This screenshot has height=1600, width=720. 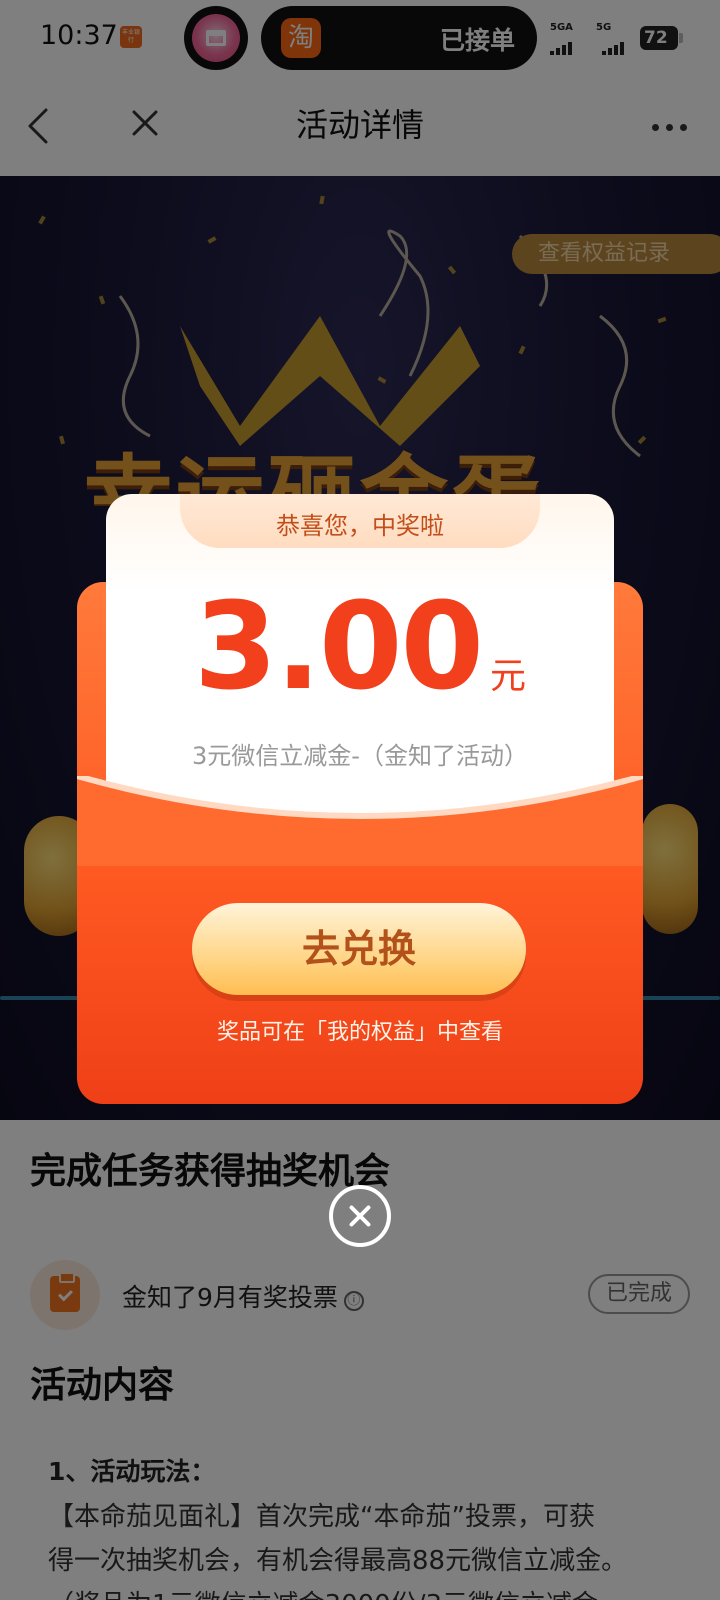 What do you see at coordinates (360, 756) in the screenshot?
I see `prize-description: 3元微信立减金-（金知了活动）` at bounding box center [360, 756].